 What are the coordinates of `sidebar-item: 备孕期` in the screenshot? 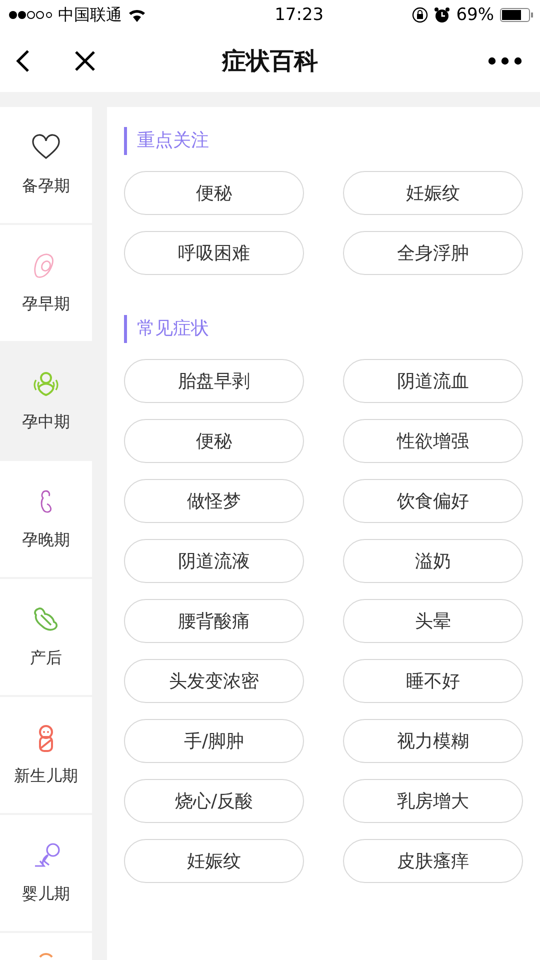 It's located at (46, 165).